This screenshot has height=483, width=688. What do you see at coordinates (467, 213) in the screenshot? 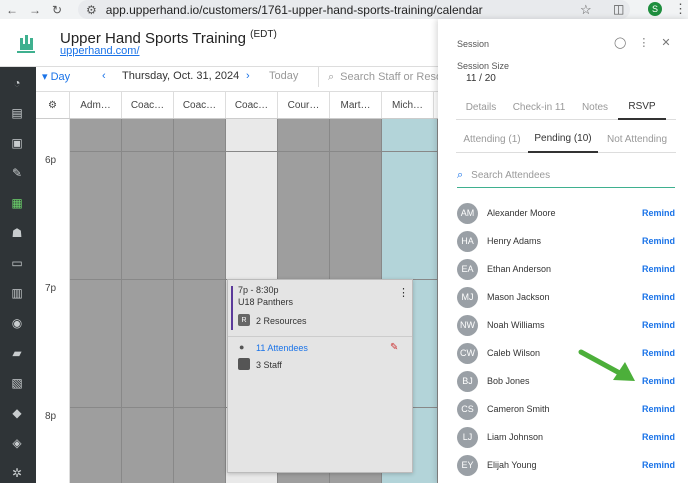
I see `avatar: AM` at bounding box center [467, 213].